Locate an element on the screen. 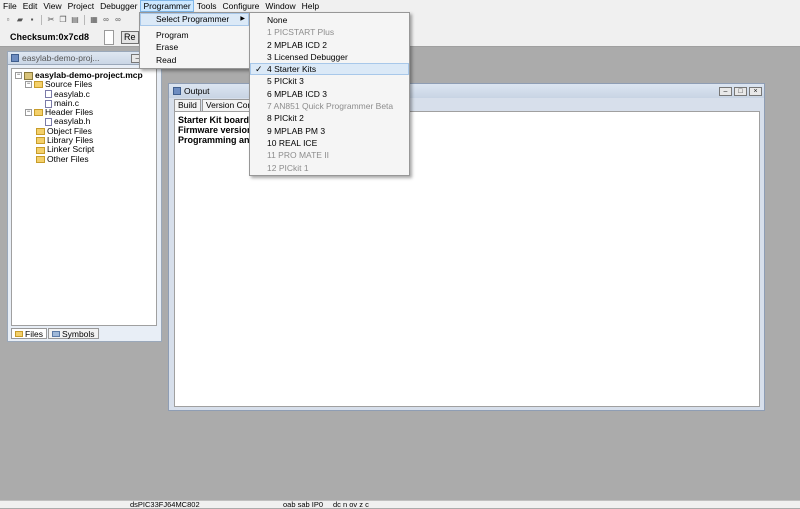 This screenshot has height=509, width=800. menu-item-select-programmer: Select Programmer ▶ is located at coordinates (194, 19).